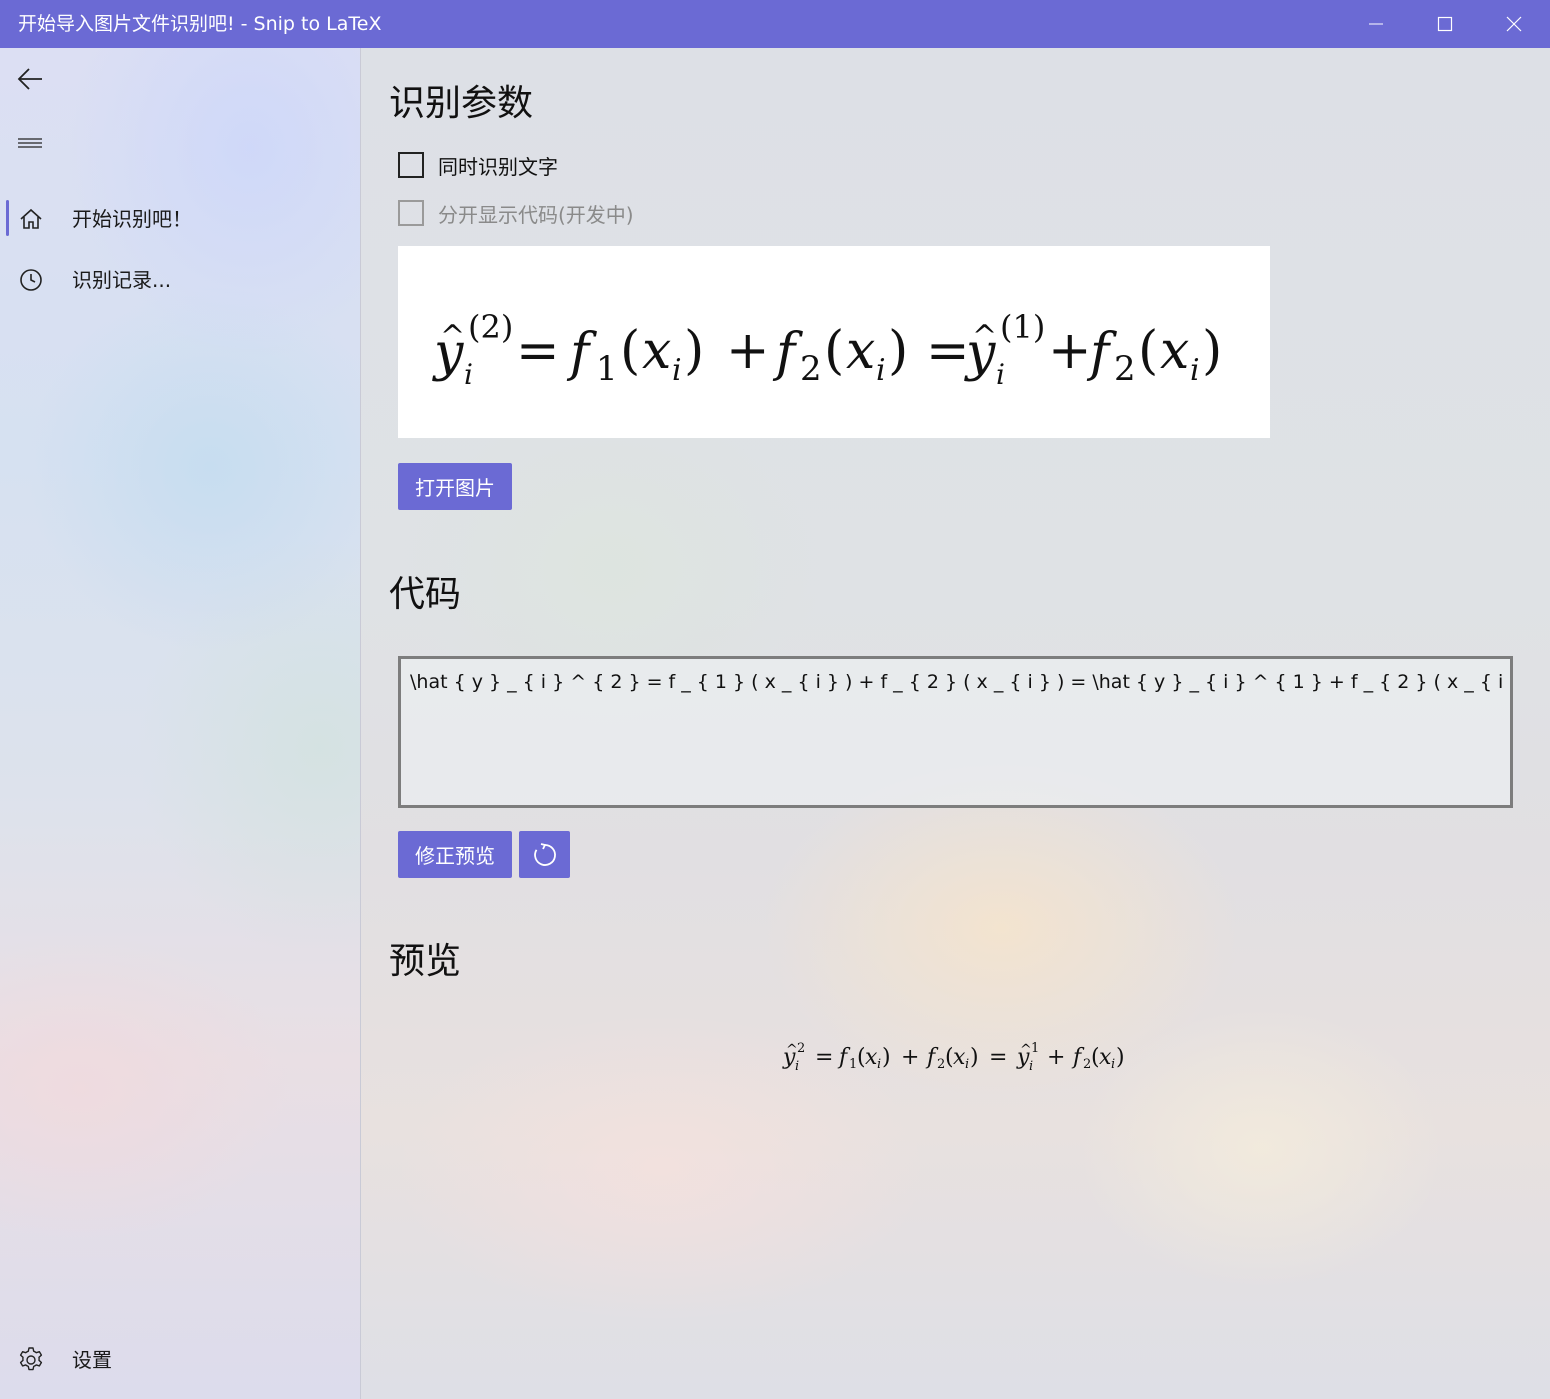  What do you see at coordinates (425, 594) in the screenshot?
I see `section-title-code: 代码` at bounding box center [425, 594].